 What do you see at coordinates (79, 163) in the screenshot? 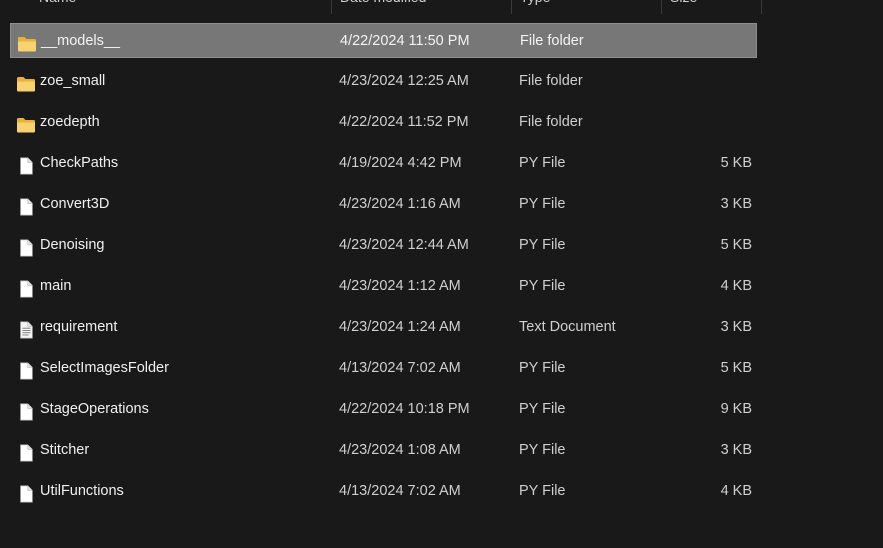
I see `file-name: CheckPaths` at bounding box center [79, 163].